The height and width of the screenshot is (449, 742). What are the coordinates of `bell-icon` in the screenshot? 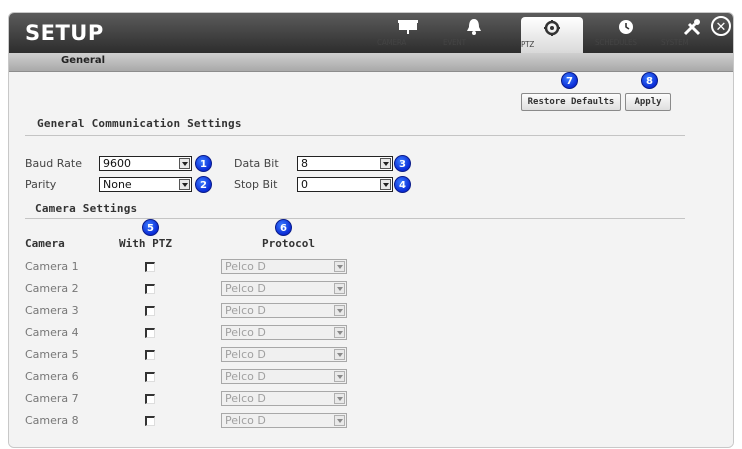 It's located at (474, 27).